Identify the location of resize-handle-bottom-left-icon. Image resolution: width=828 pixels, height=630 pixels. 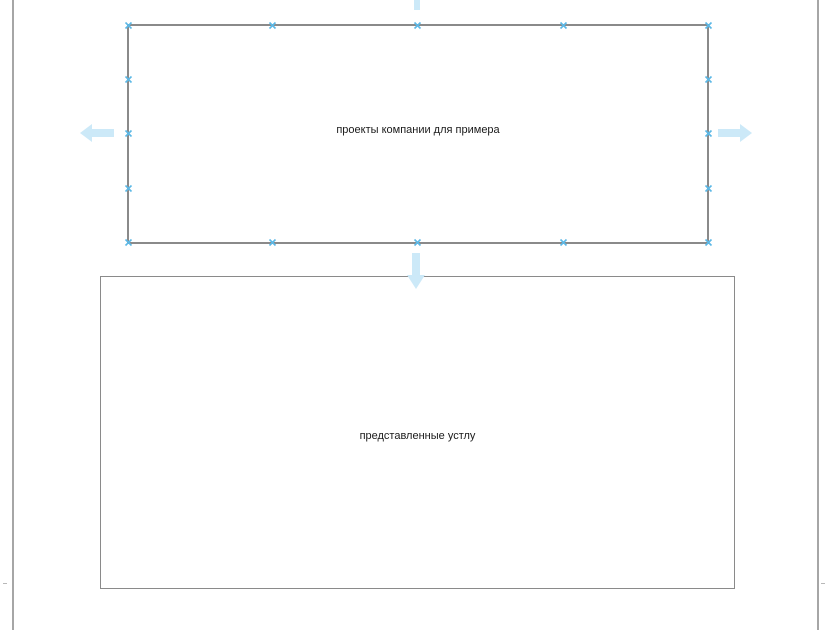
(128, 242).